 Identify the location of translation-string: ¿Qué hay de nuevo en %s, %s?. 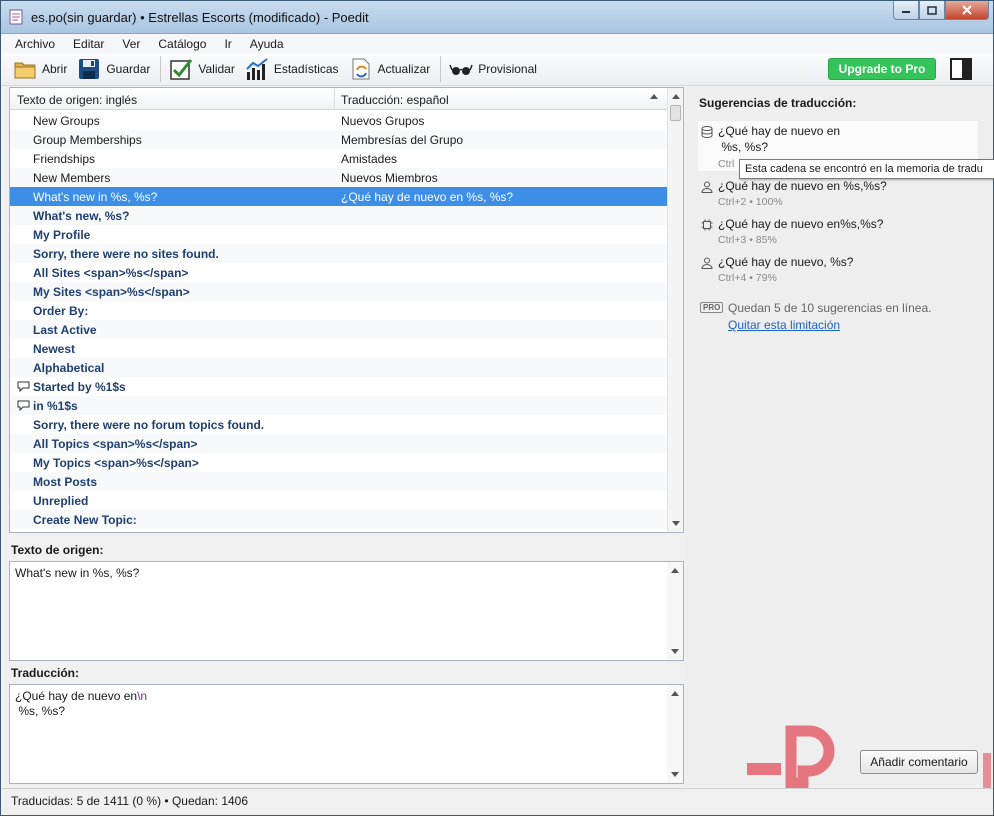
(427, 197).